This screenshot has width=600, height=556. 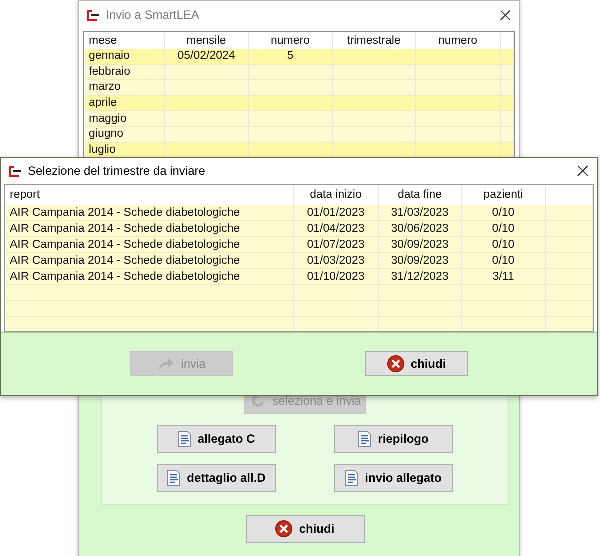 I want to click on table-cell: maggio, so click(x=108, y=118).